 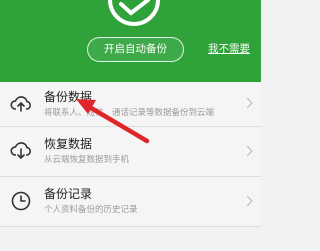 I want to click on menu-item-description: 将联系人、短信、通话记录等数据备份到云端, so click(x=129, y=113).